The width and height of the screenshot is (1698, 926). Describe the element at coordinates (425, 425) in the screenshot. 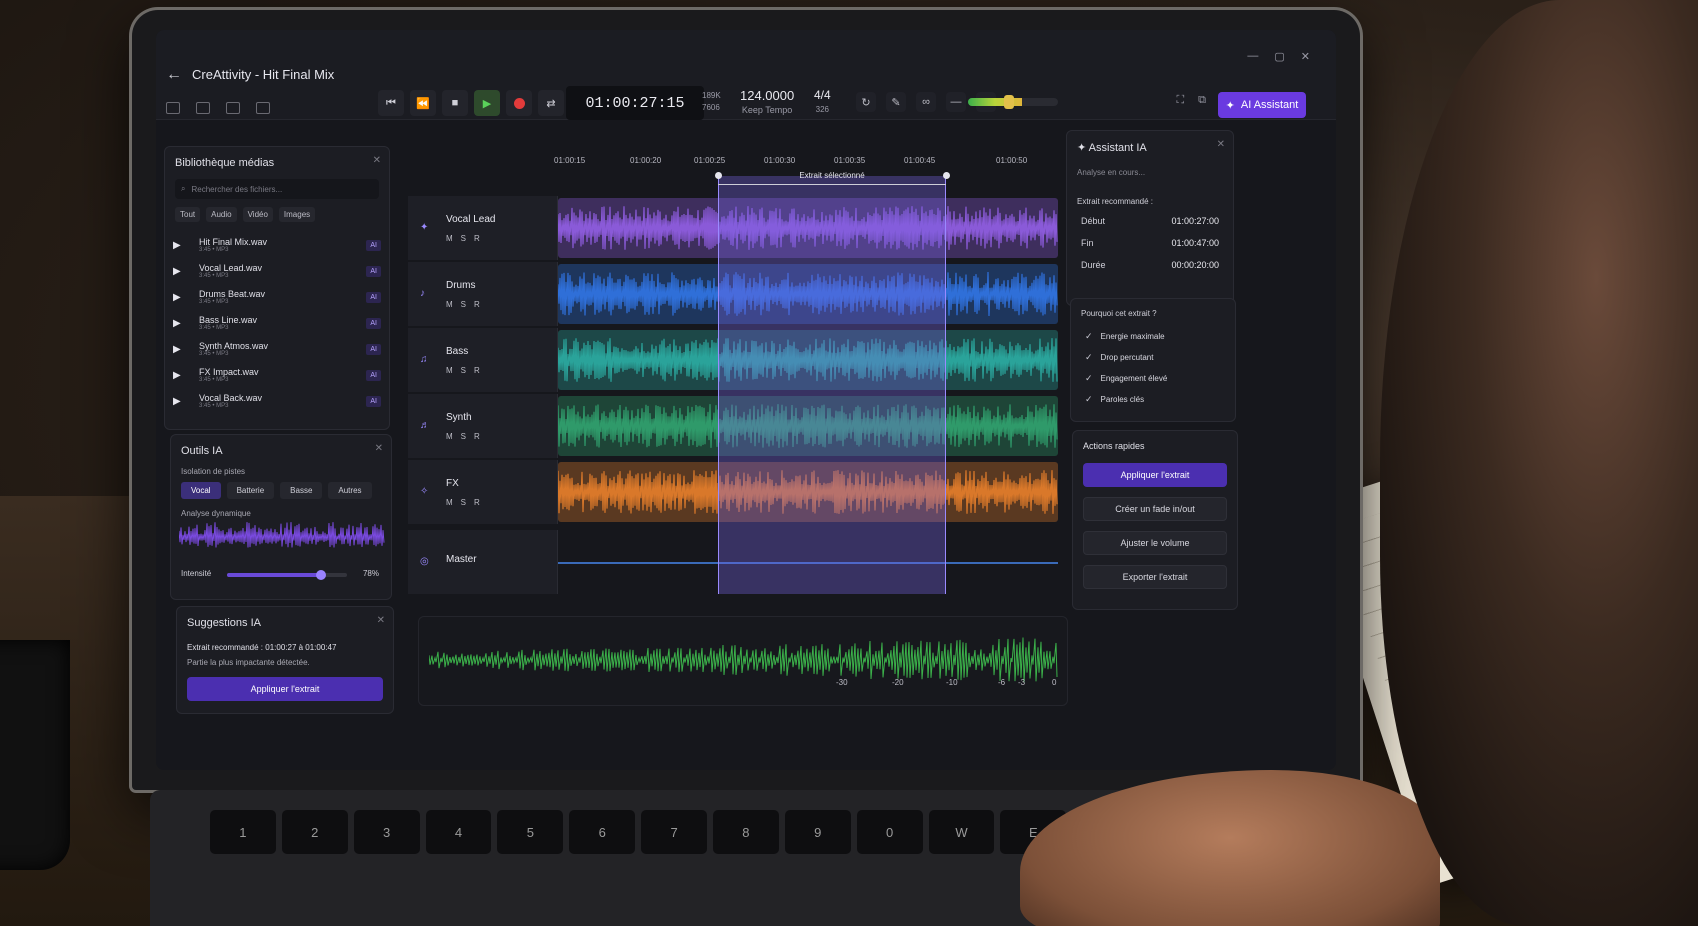

I see `synth-icon: ♬` at that location.